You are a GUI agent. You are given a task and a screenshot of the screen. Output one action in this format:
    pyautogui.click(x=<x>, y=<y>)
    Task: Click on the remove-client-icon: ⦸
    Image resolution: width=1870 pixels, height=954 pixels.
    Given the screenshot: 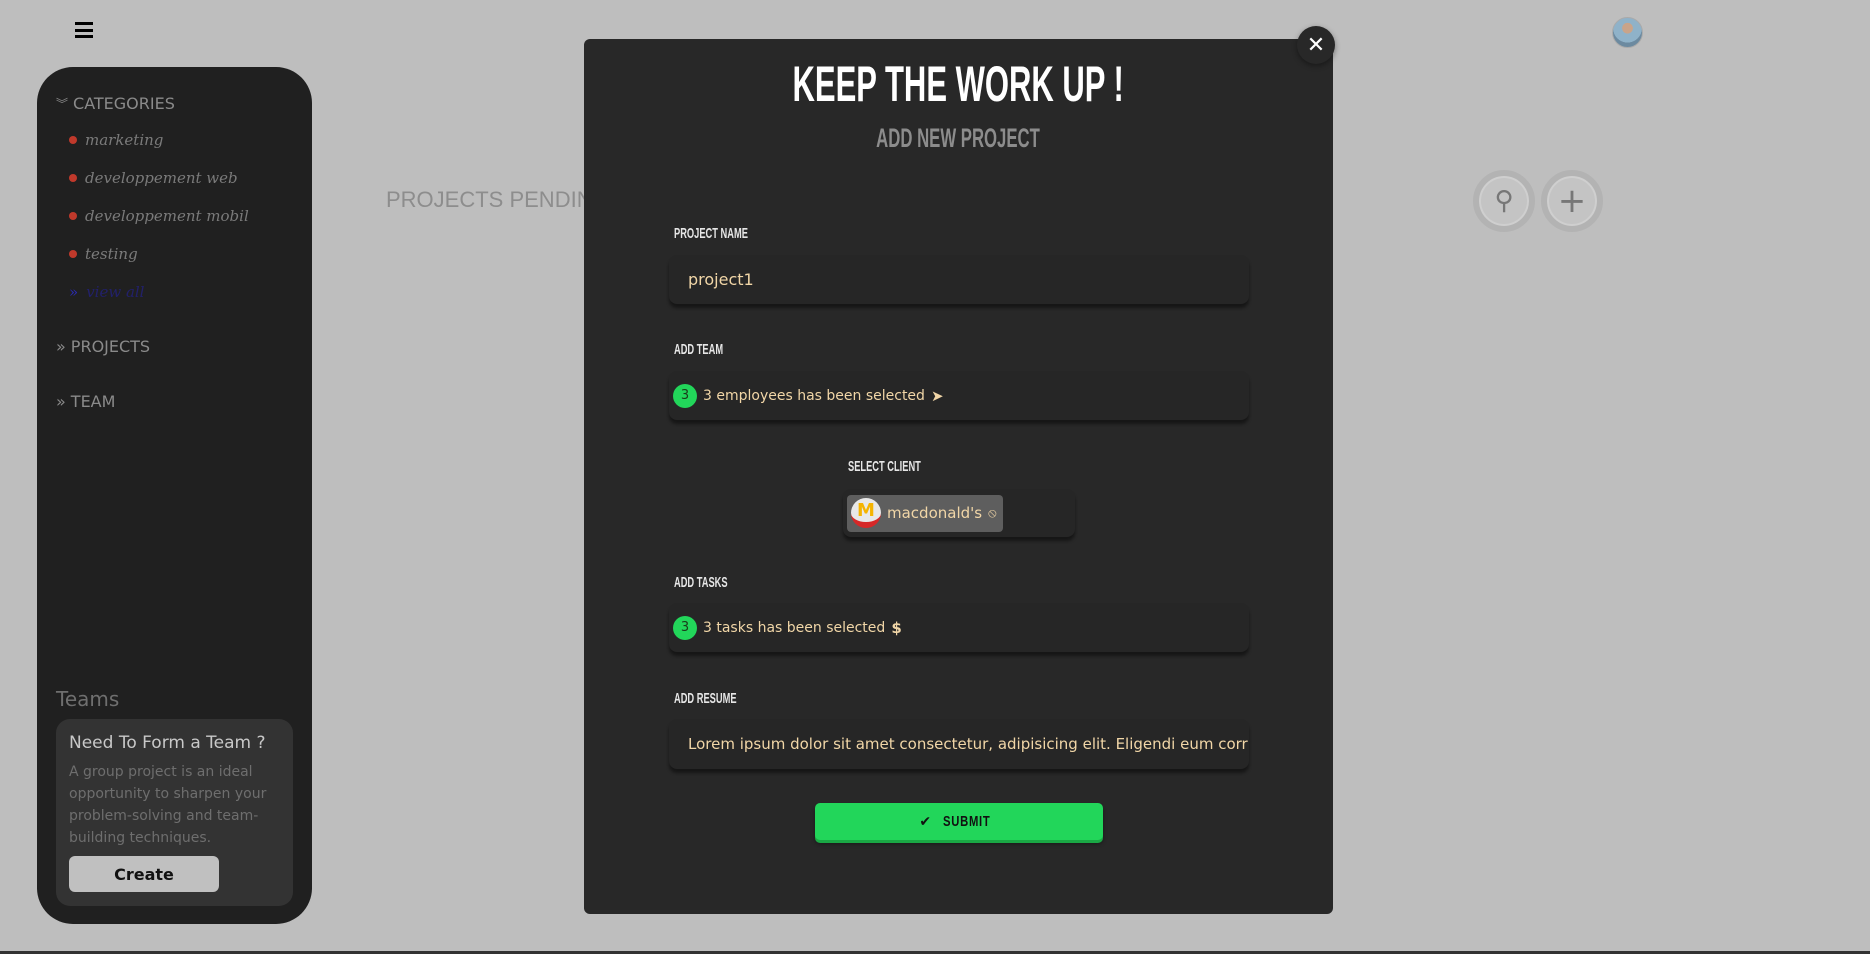 What is the action you would take?
    pyautogui.click(x=992, y=513)
    